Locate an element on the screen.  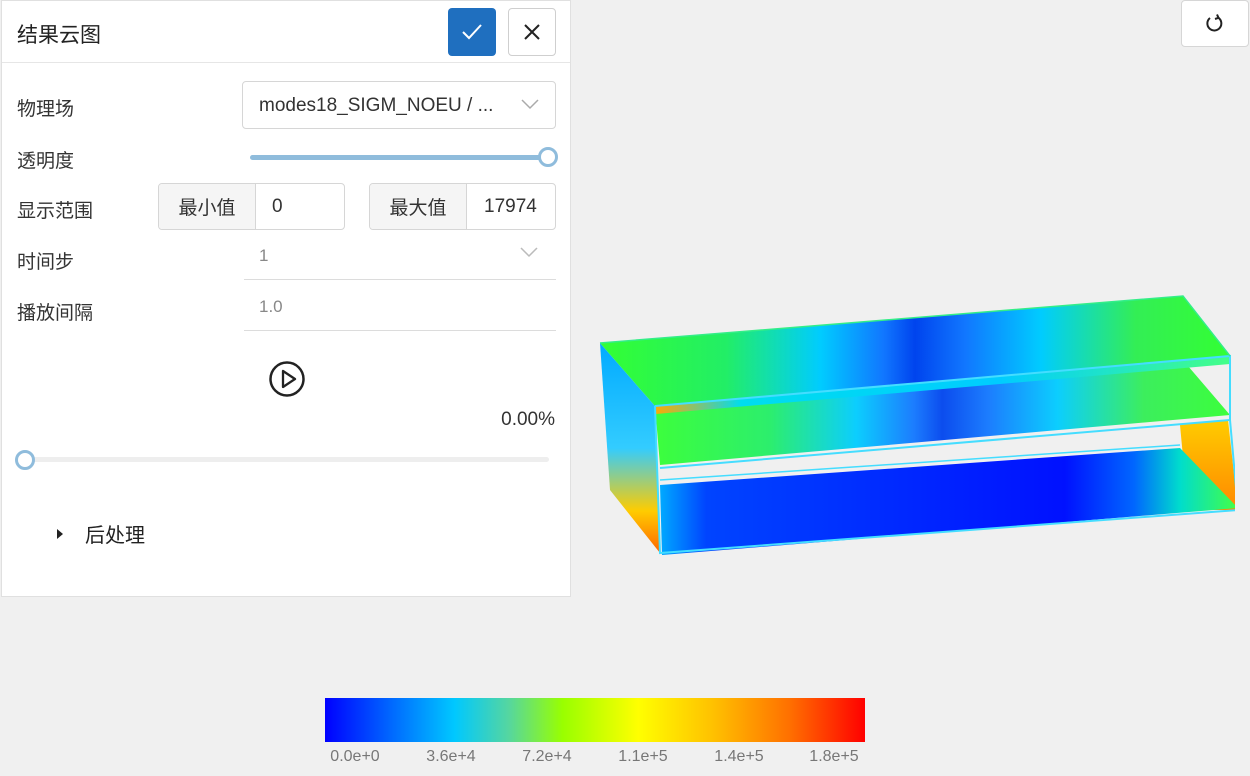
panel-title: 结果云图 is located at coordinates (59, 35).